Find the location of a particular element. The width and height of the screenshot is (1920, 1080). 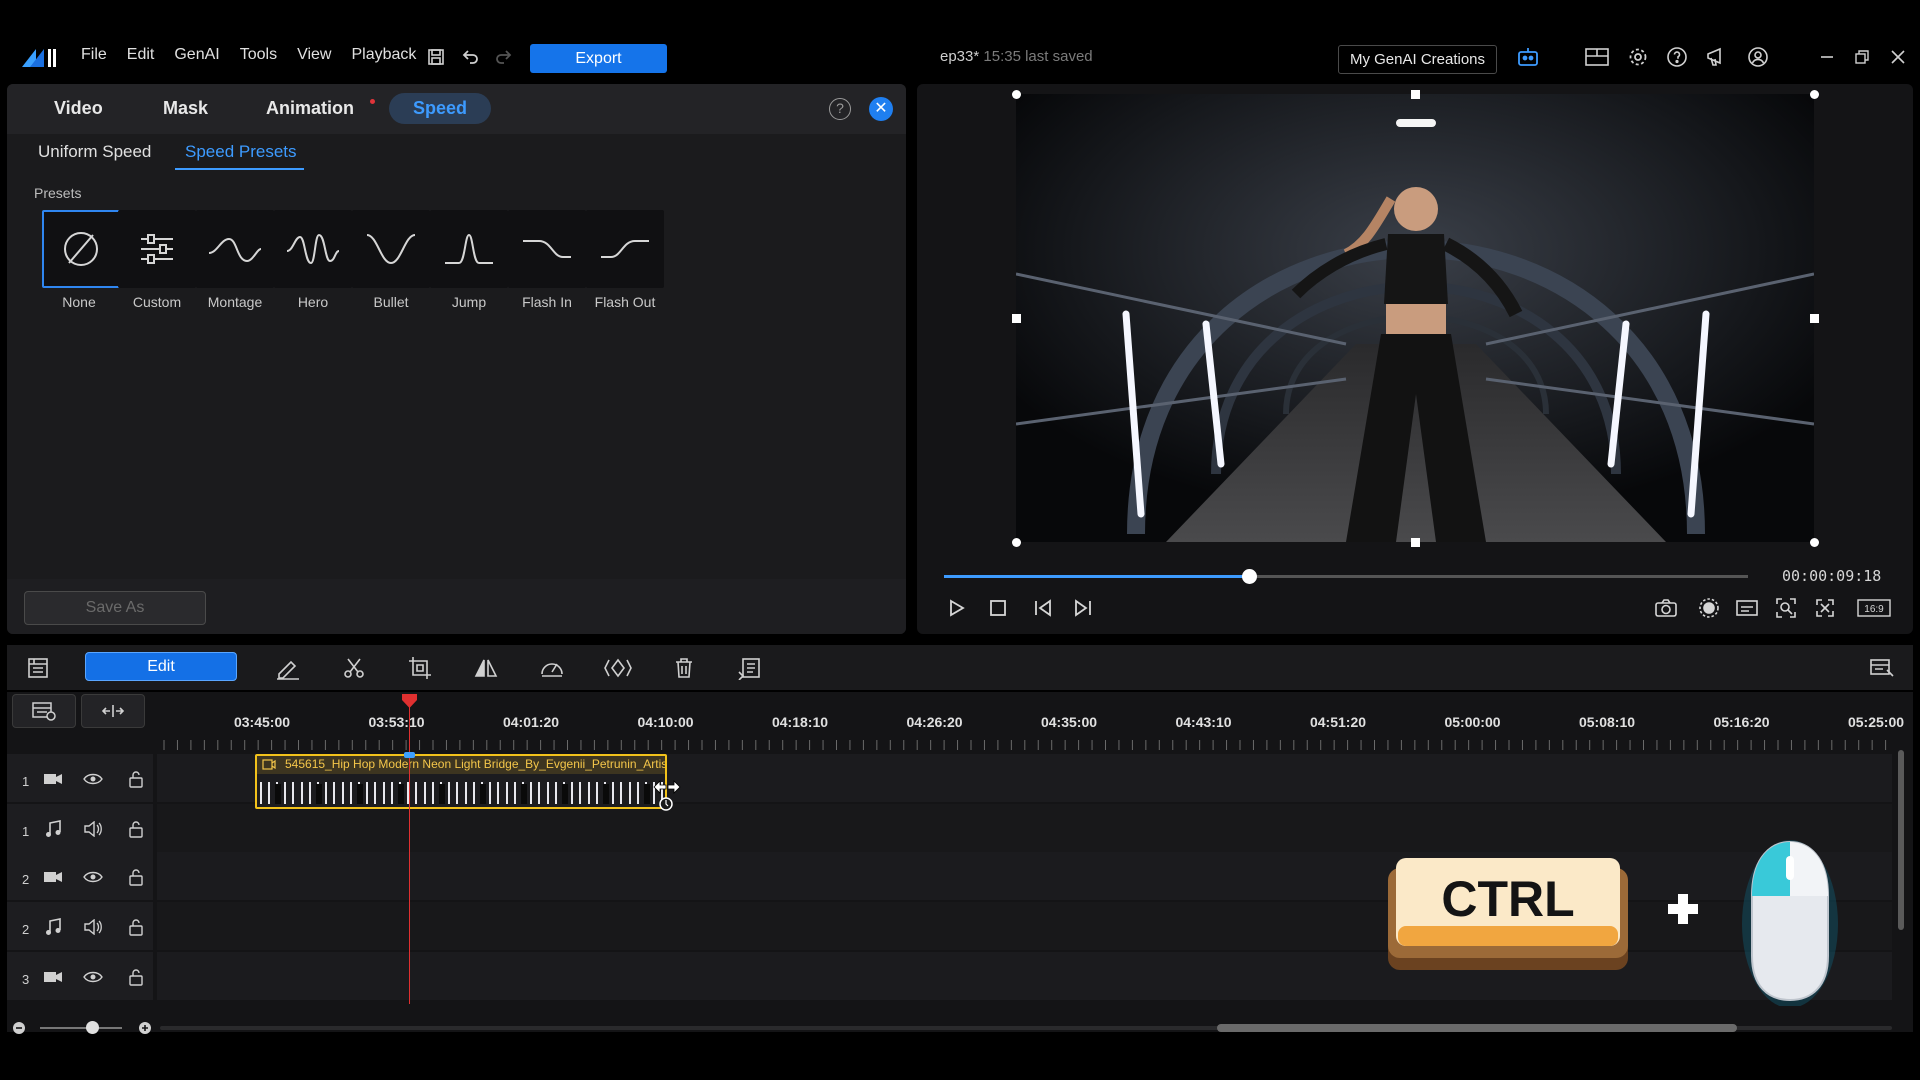

resize-handle-left is located at coordinates (1016, 318).